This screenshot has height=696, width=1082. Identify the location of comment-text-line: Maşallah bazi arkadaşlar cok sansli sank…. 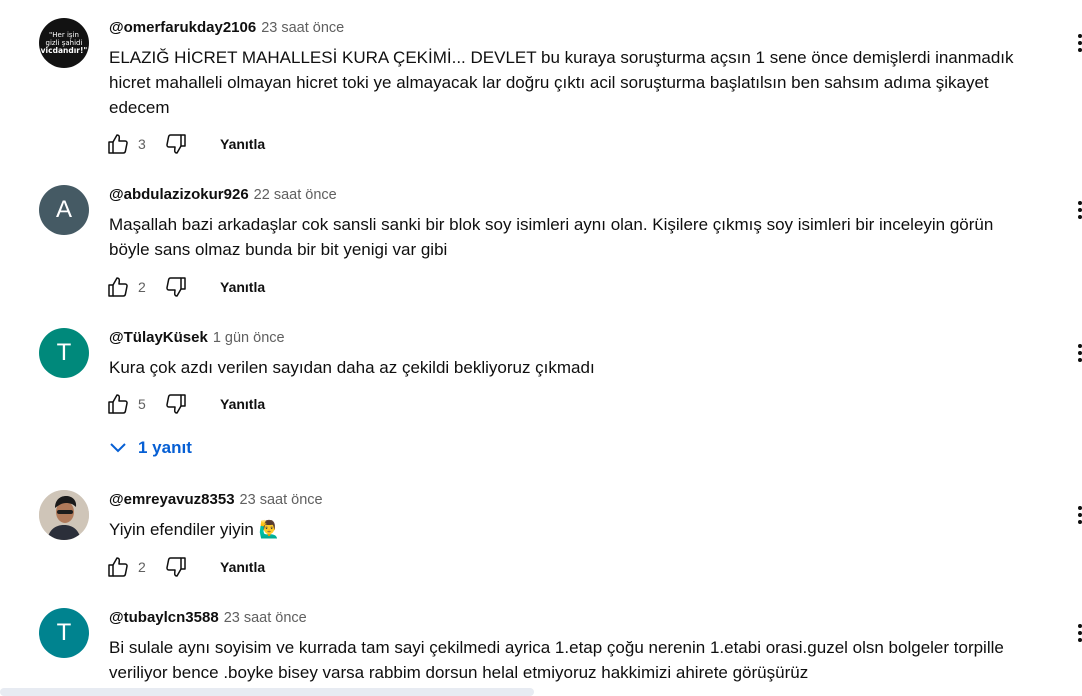
(551, 224).